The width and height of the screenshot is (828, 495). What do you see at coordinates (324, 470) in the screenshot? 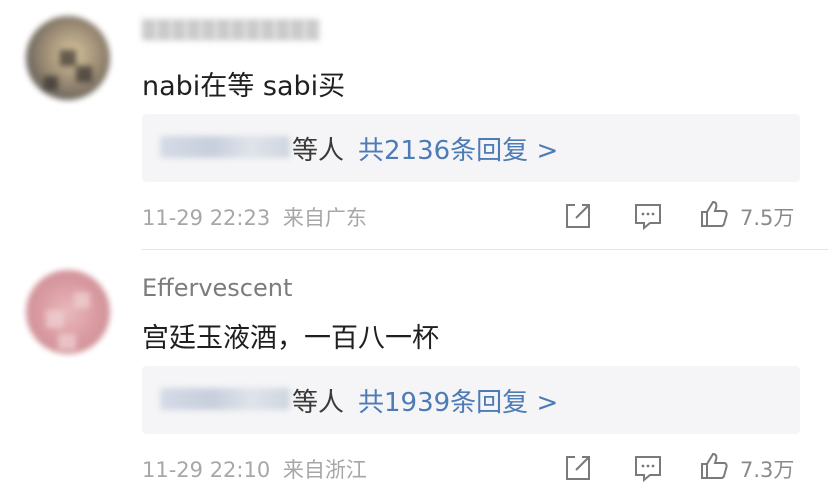
I see `comment-location: 来自浙江` at bounding box center [324, 470].